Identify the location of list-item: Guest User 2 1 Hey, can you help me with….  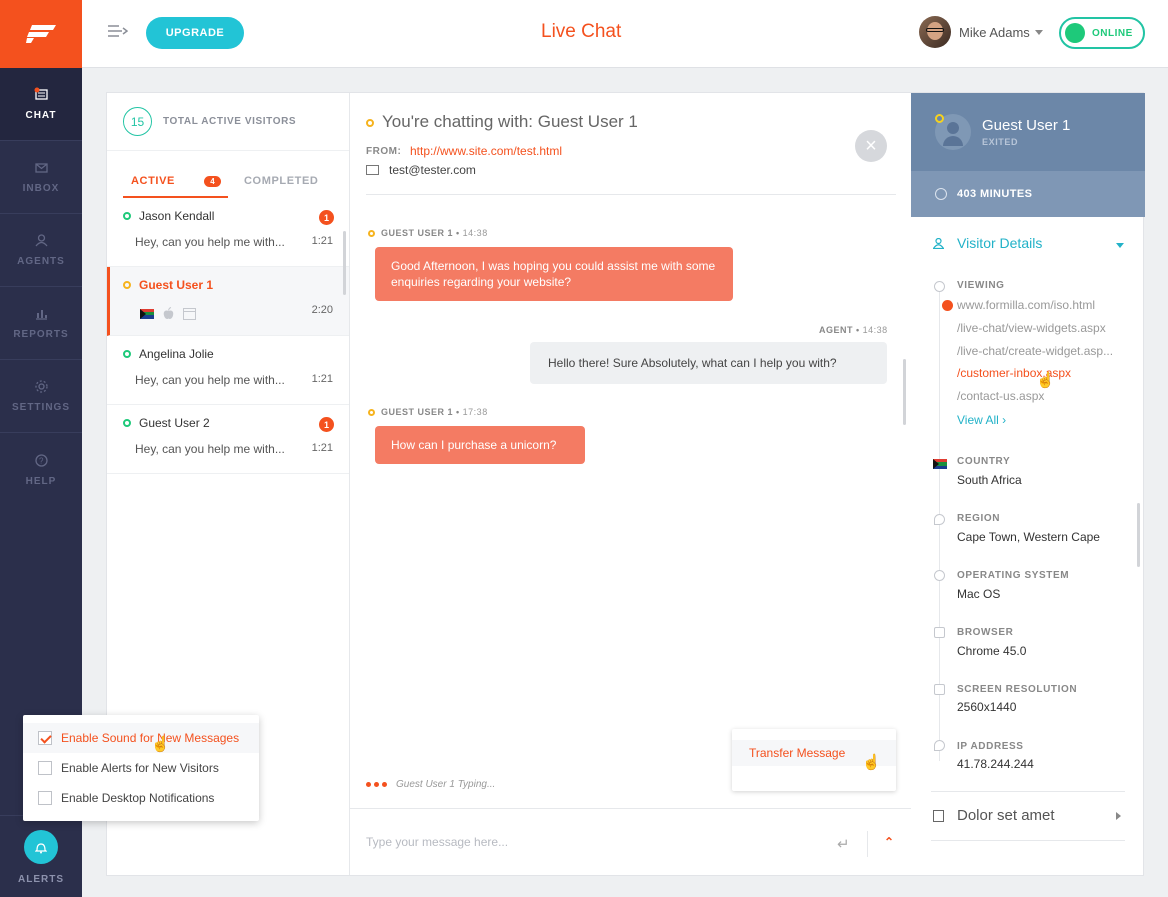
(228, 439).